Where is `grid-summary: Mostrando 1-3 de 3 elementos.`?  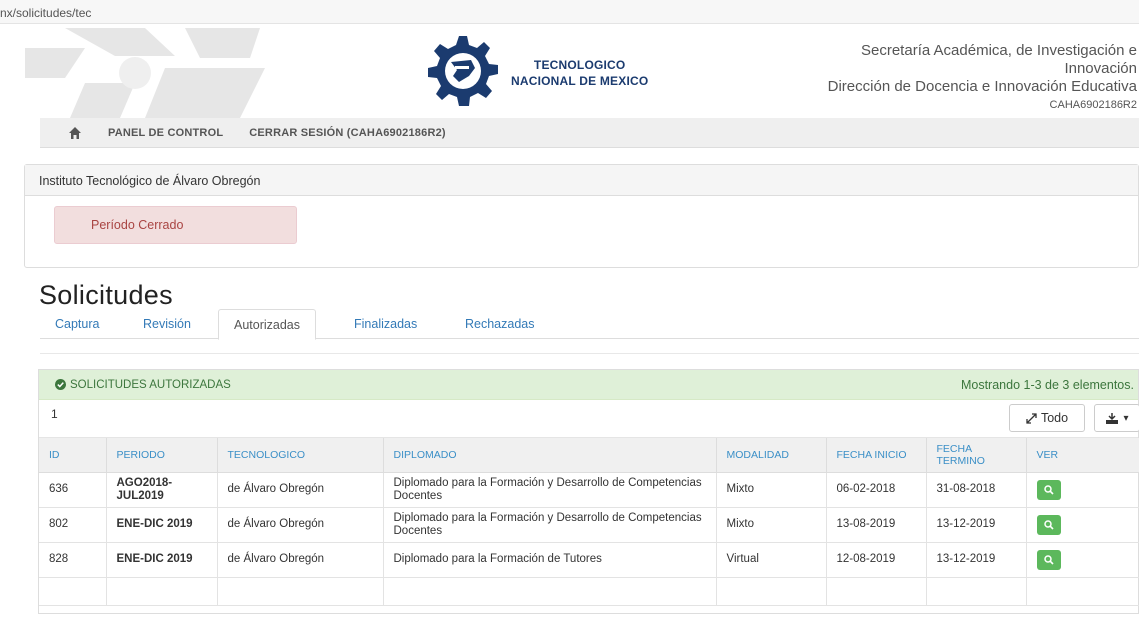
grid-summary: Mostrando 1-3 de 3 elementos. is located at coordinates (1047, 384).